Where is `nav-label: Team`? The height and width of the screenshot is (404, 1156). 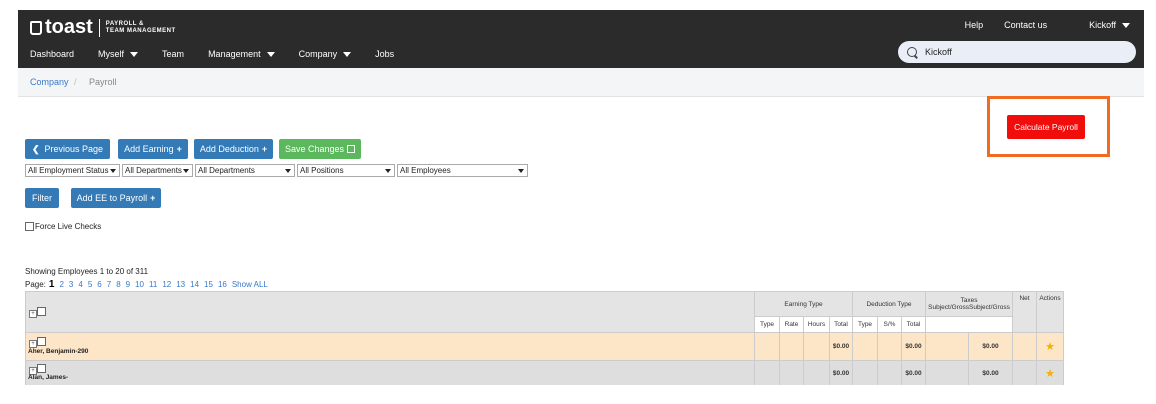 nav-label: Team is located at coordinates (173, 54).